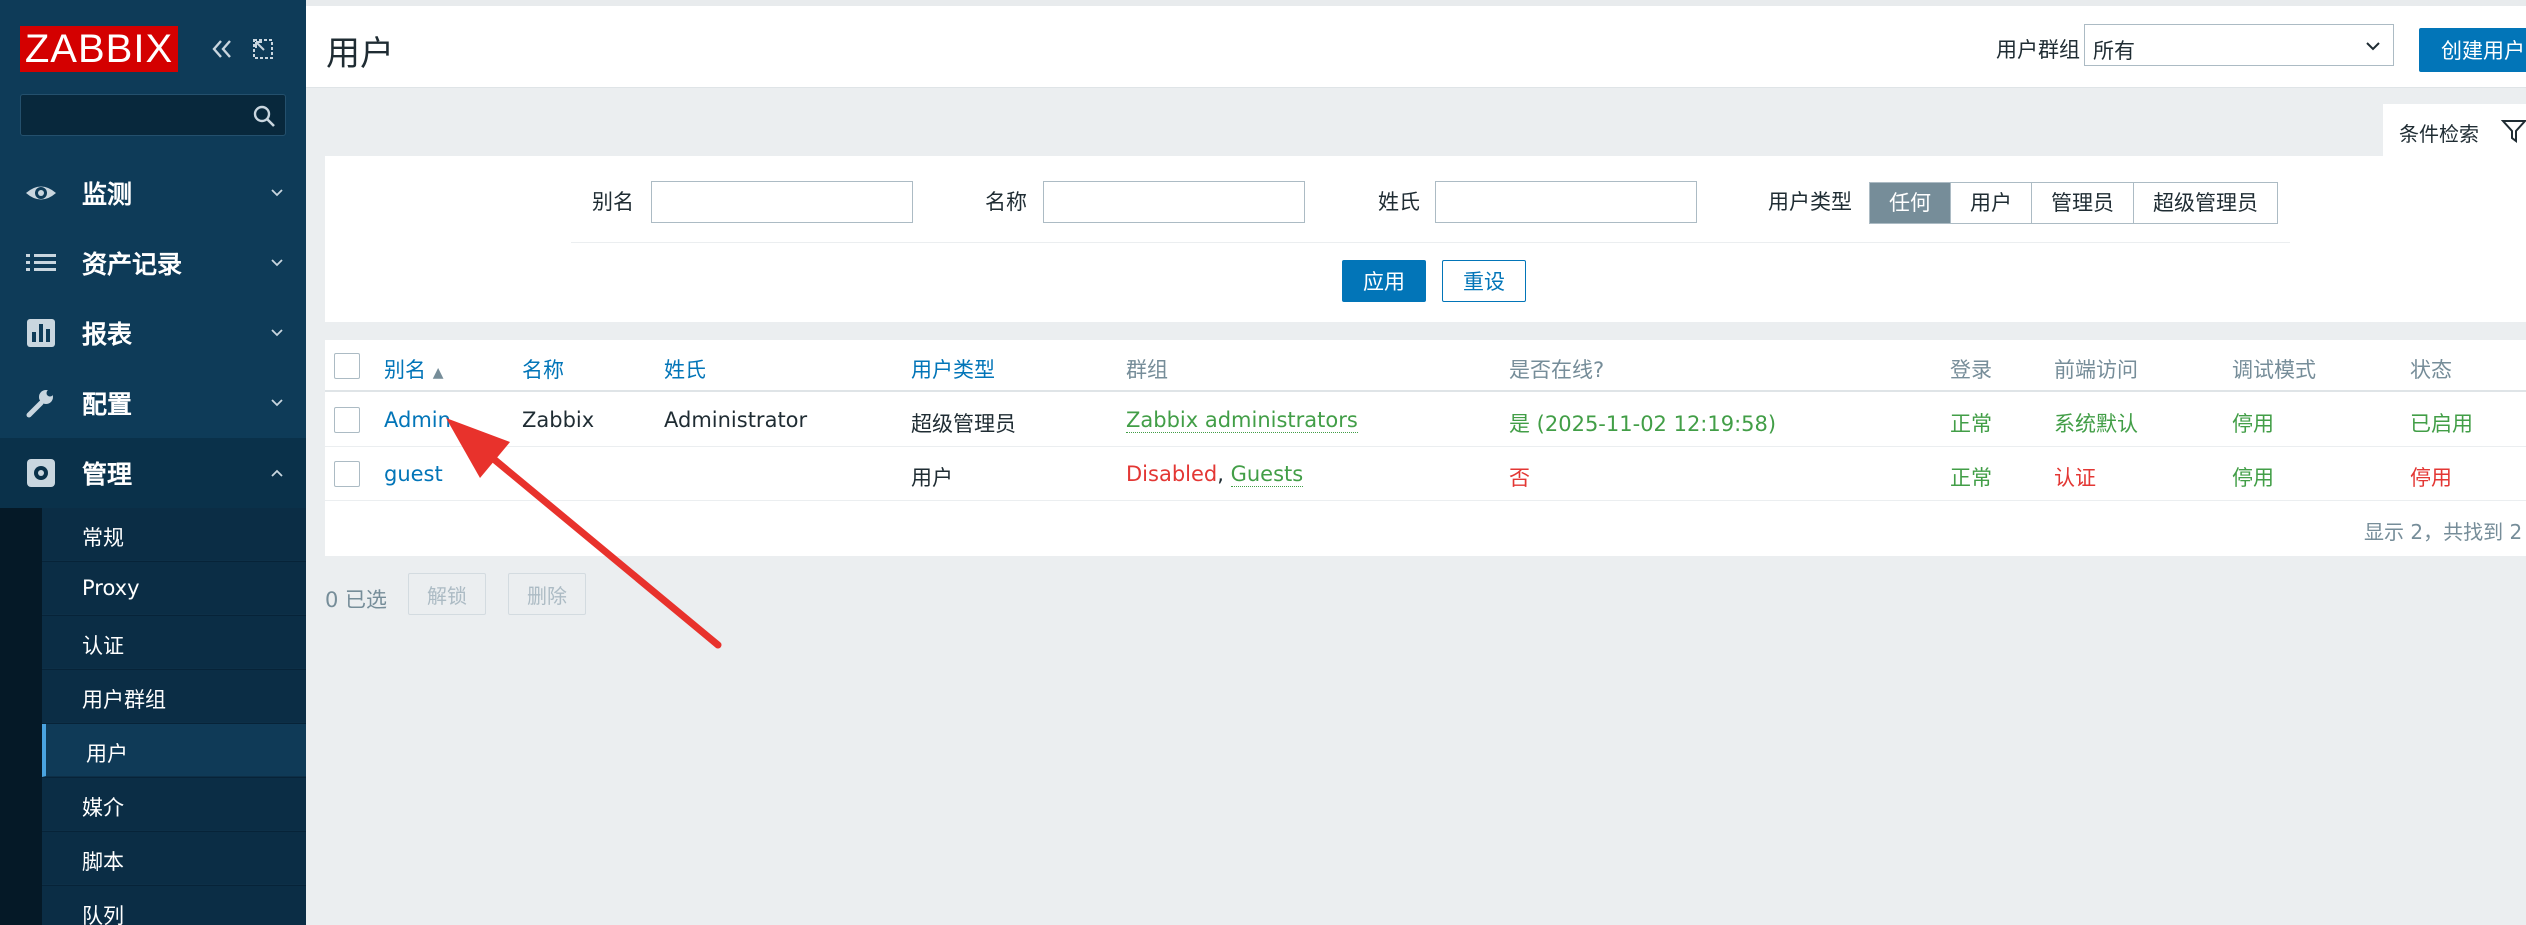 Image resolution: width=2526 pixels, height=925 pixels. Describe the element at coordinates (1147, 370) in the screenshot. I see `col-groups-header: 群组` at that location.